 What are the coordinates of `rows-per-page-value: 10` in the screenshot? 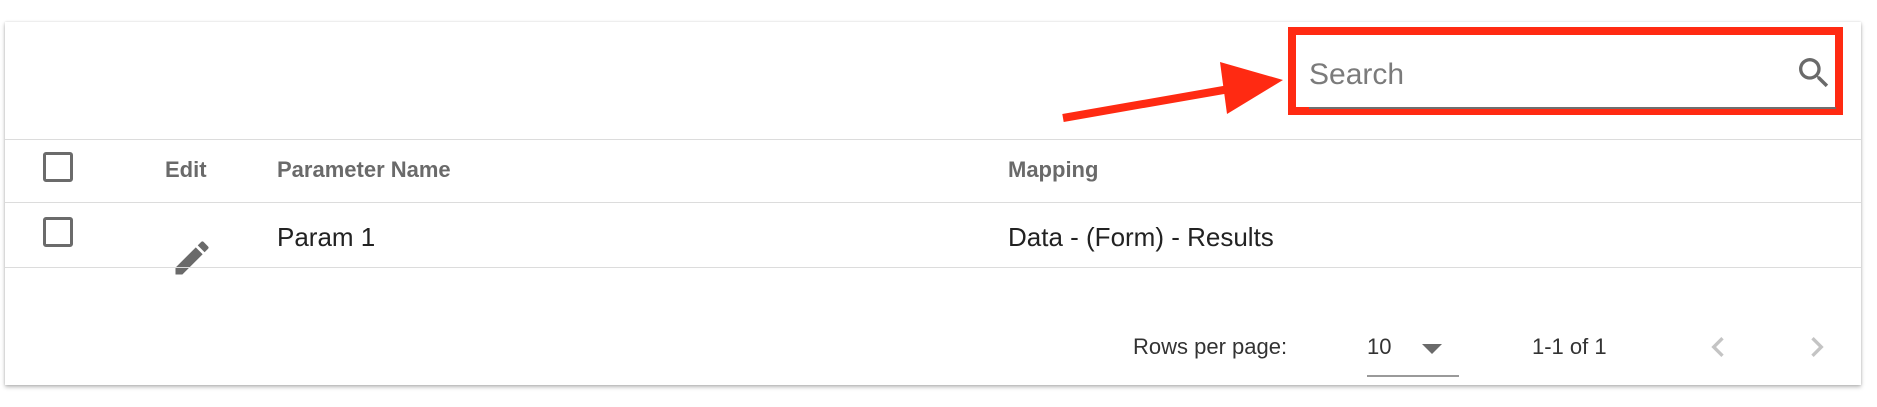 It's located at (1379, 346).